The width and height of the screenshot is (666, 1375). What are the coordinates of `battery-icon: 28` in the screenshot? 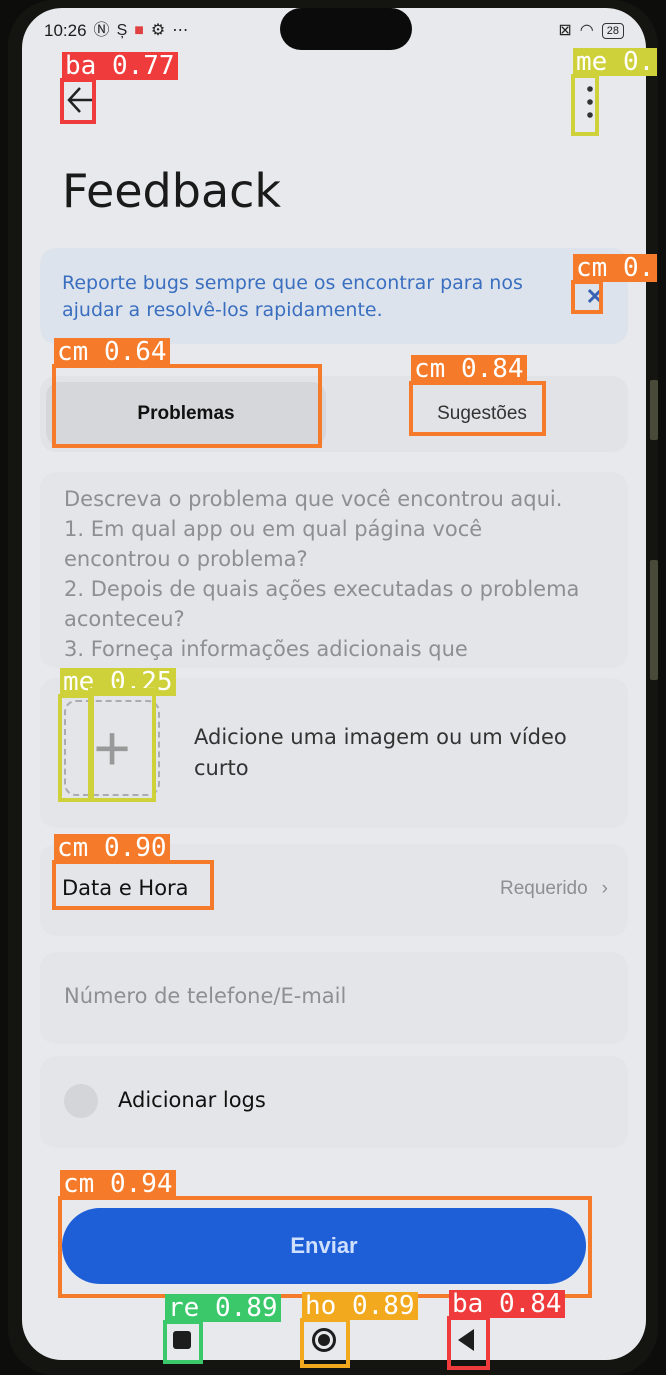 It's located at (612, 31).